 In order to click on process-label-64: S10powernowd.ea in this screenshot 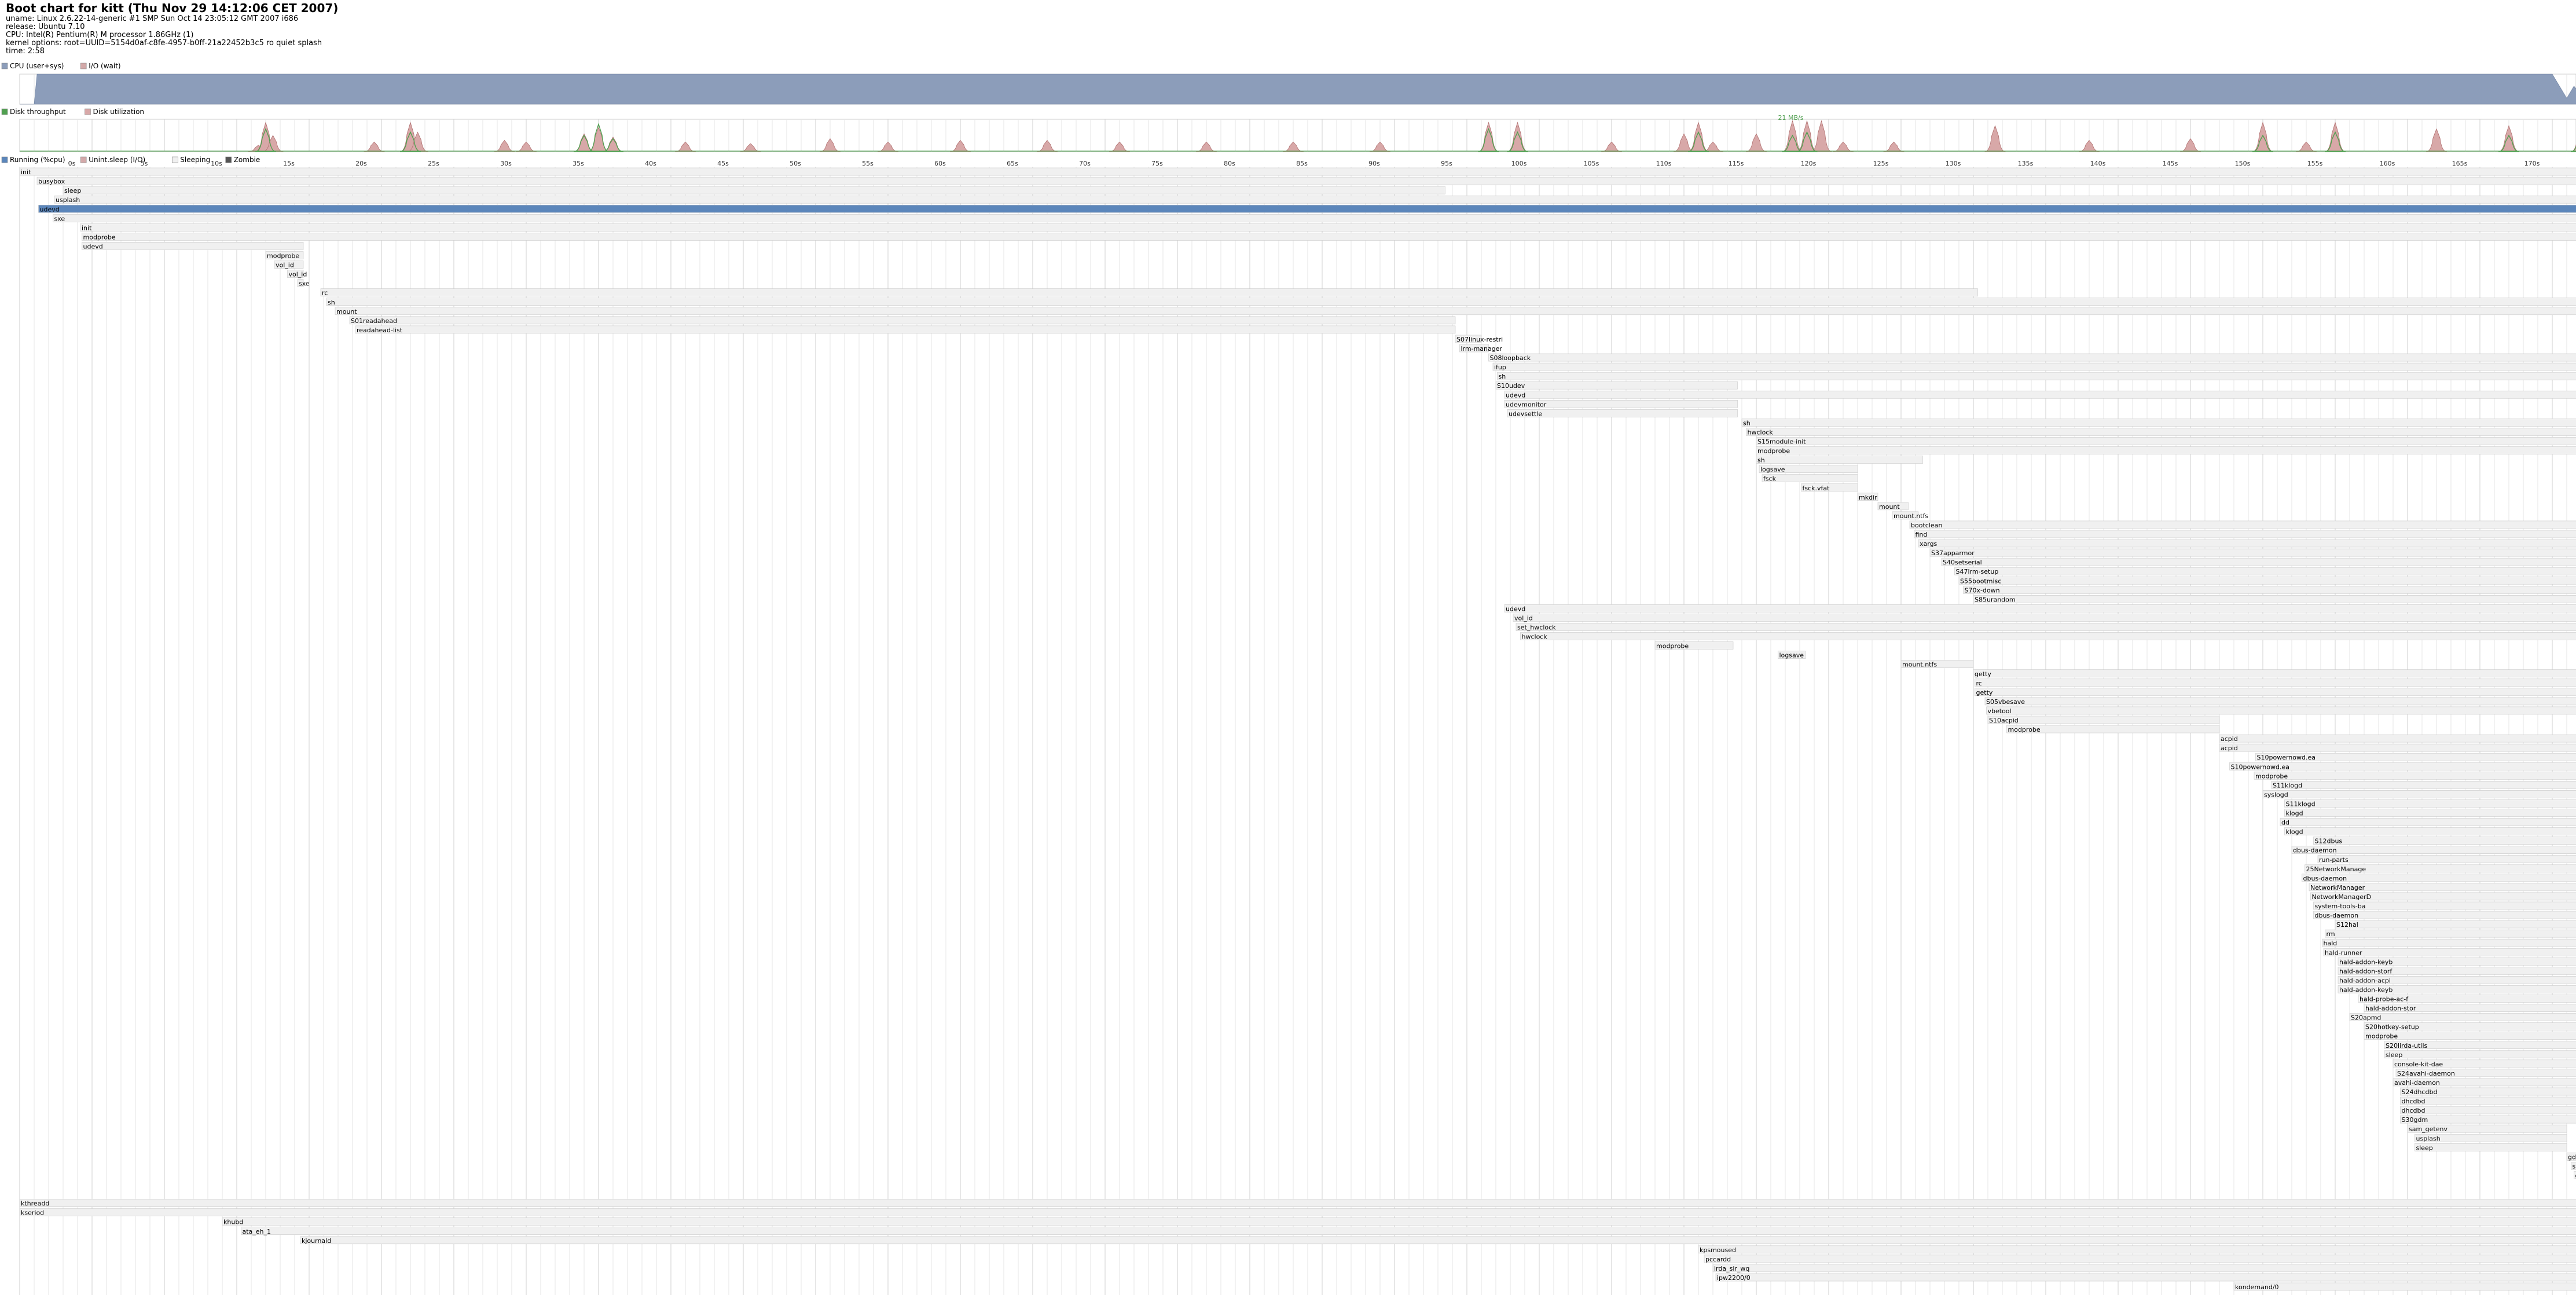, I will do `click(2260, 767)`.